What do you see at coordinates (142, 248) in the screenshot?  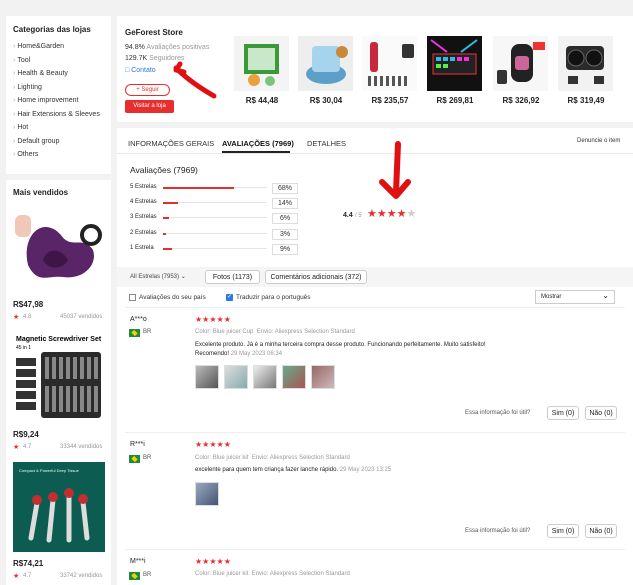 I see `rating-breakdown-label: 1 Estrela` at bounding box center [142, 248].